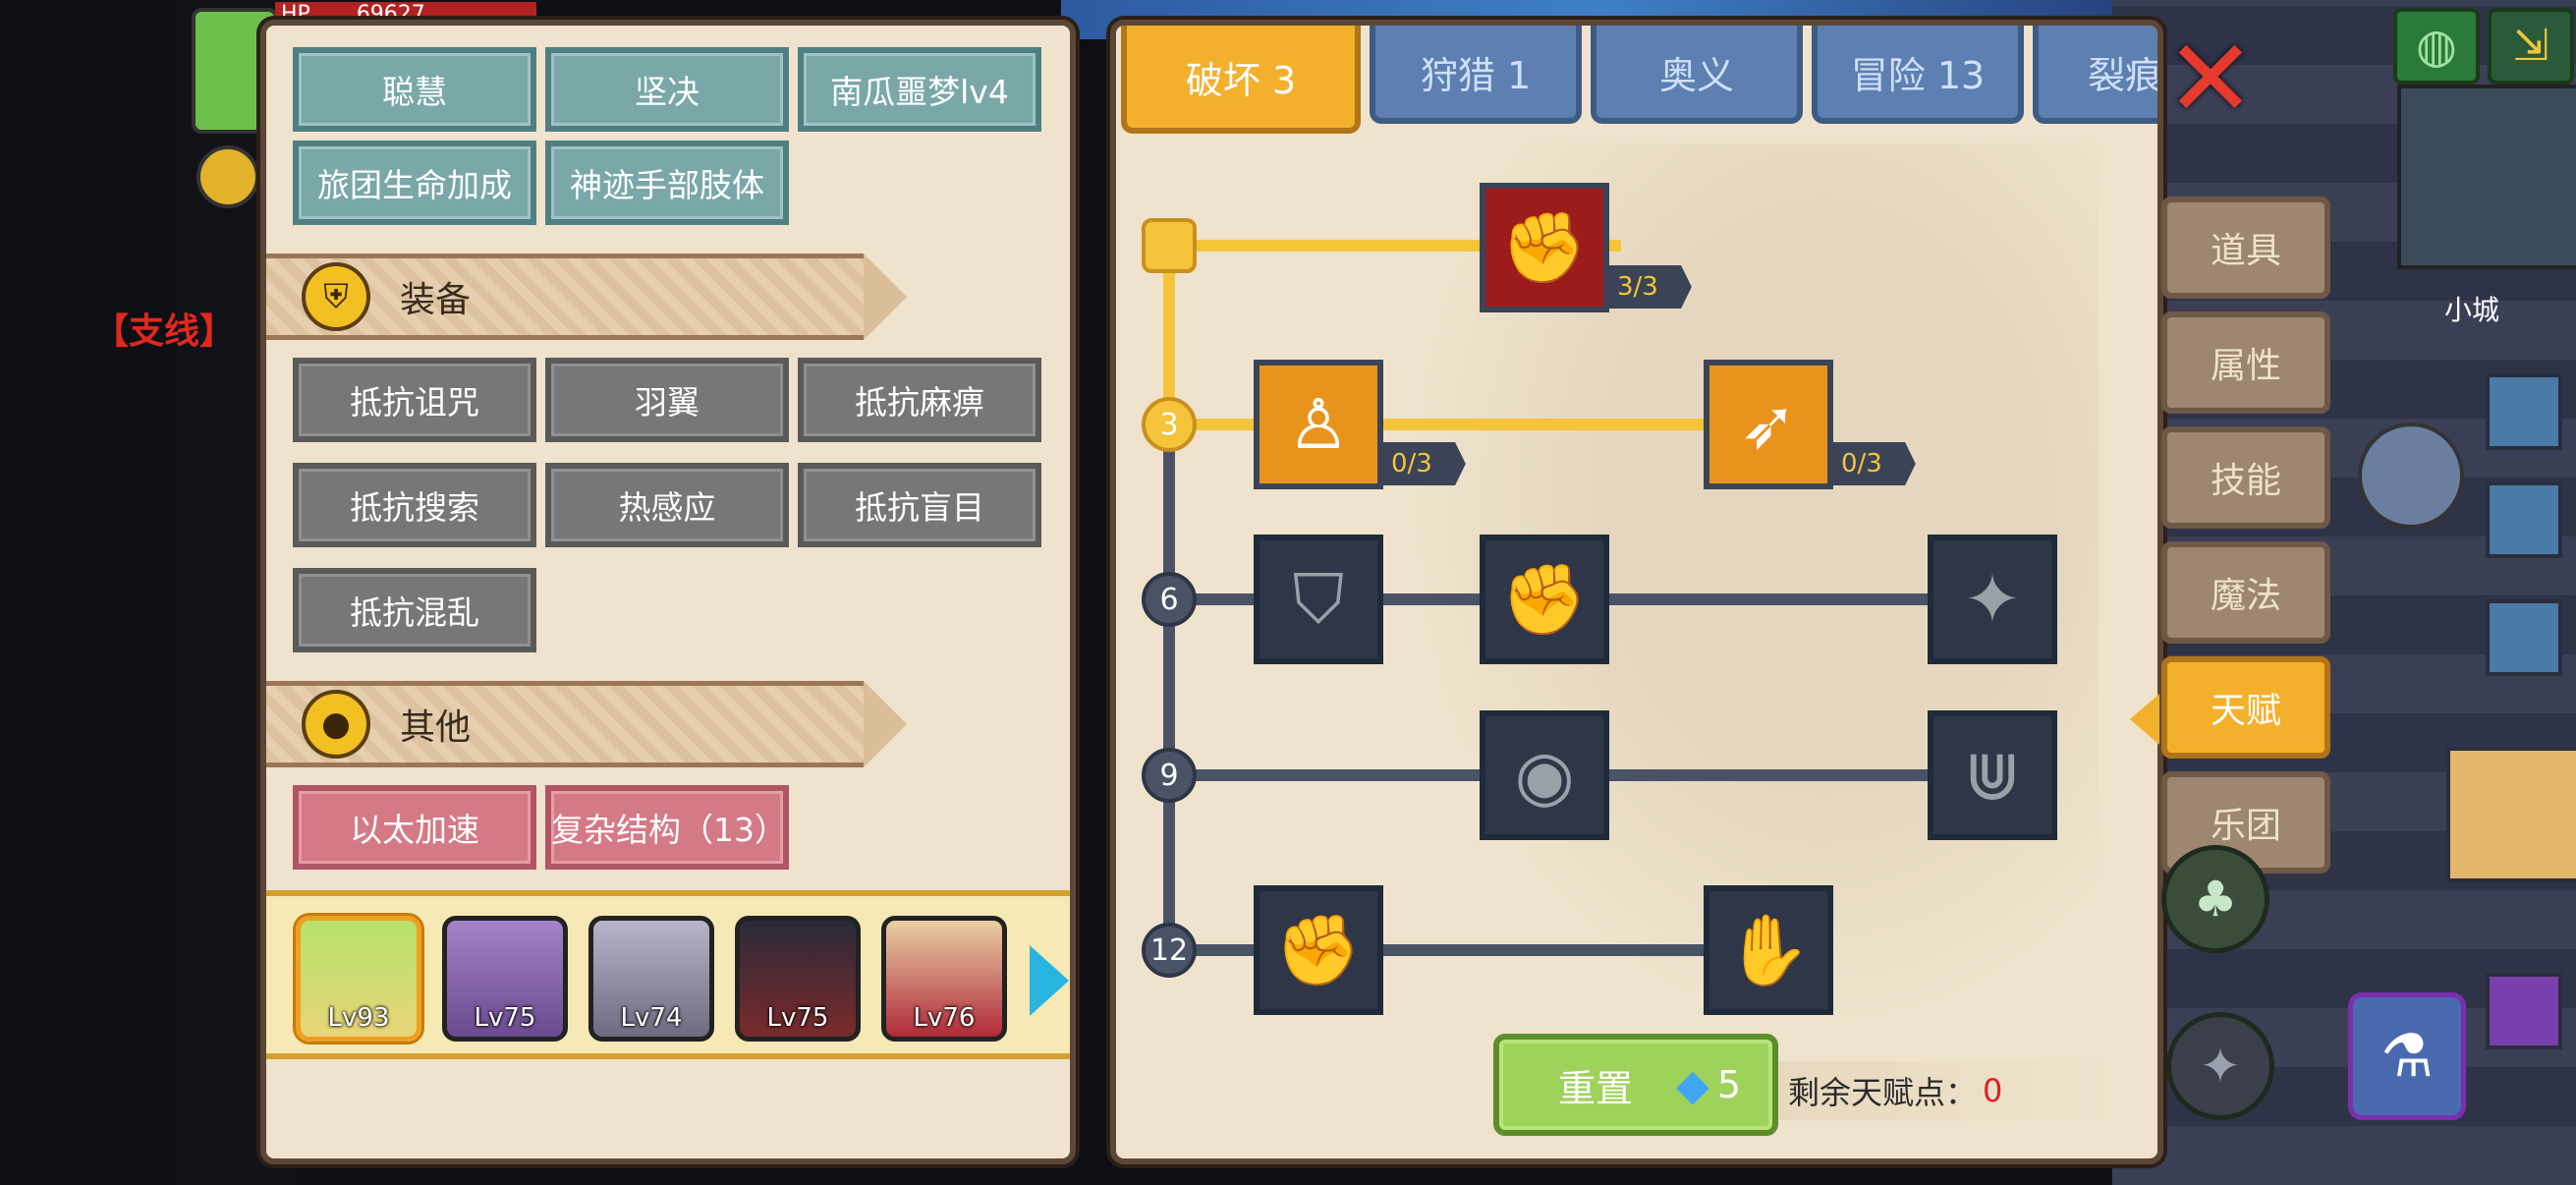 The width and height of the screenshot is (2576, 1185). Describe the element at coordinates (2144, 720) in the screenshot. I see `menu-pointer-icon` at that location.